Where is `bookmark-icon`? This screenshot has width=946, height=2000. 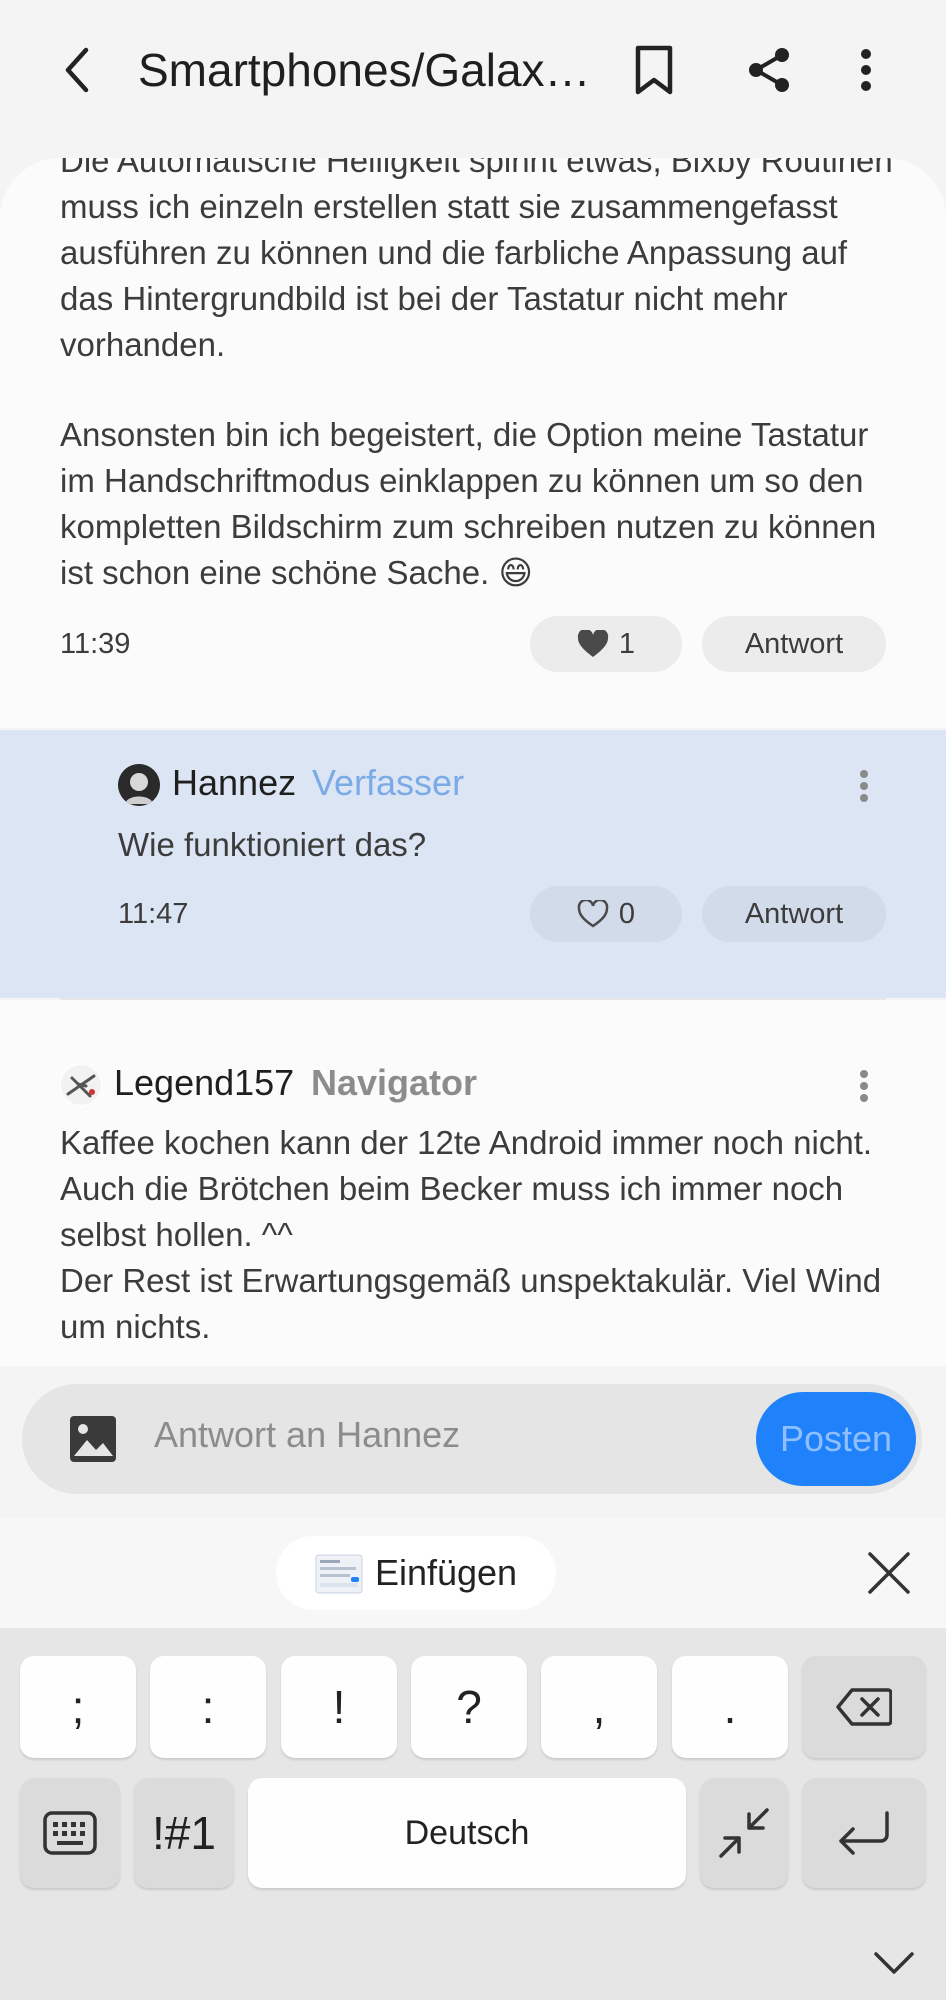 bookmark-icon is located at coordinates (654, 70).